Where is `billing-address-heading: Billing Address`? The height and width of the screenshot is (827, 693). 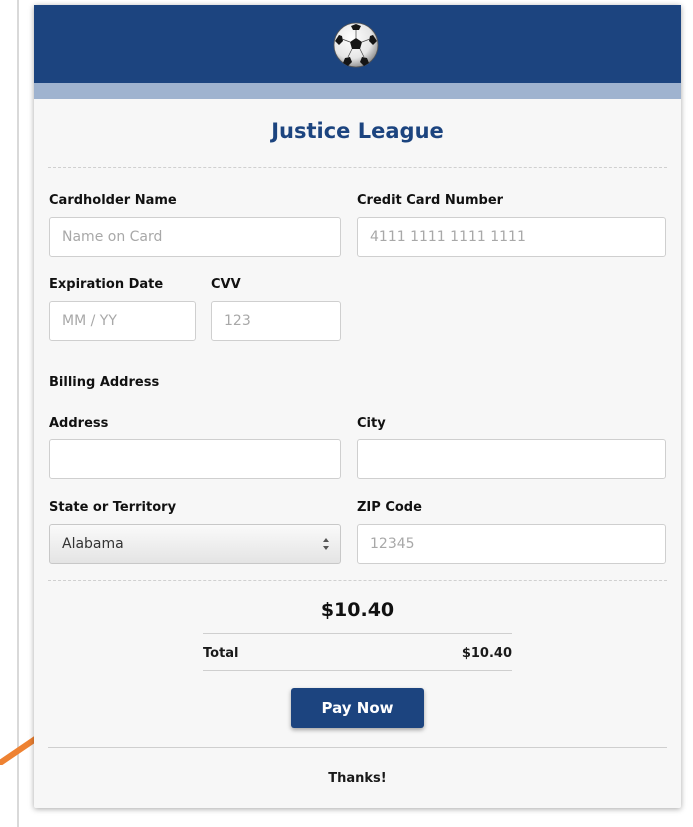
billing-address-heading: Billing Address is located at coordinates (104, 382).